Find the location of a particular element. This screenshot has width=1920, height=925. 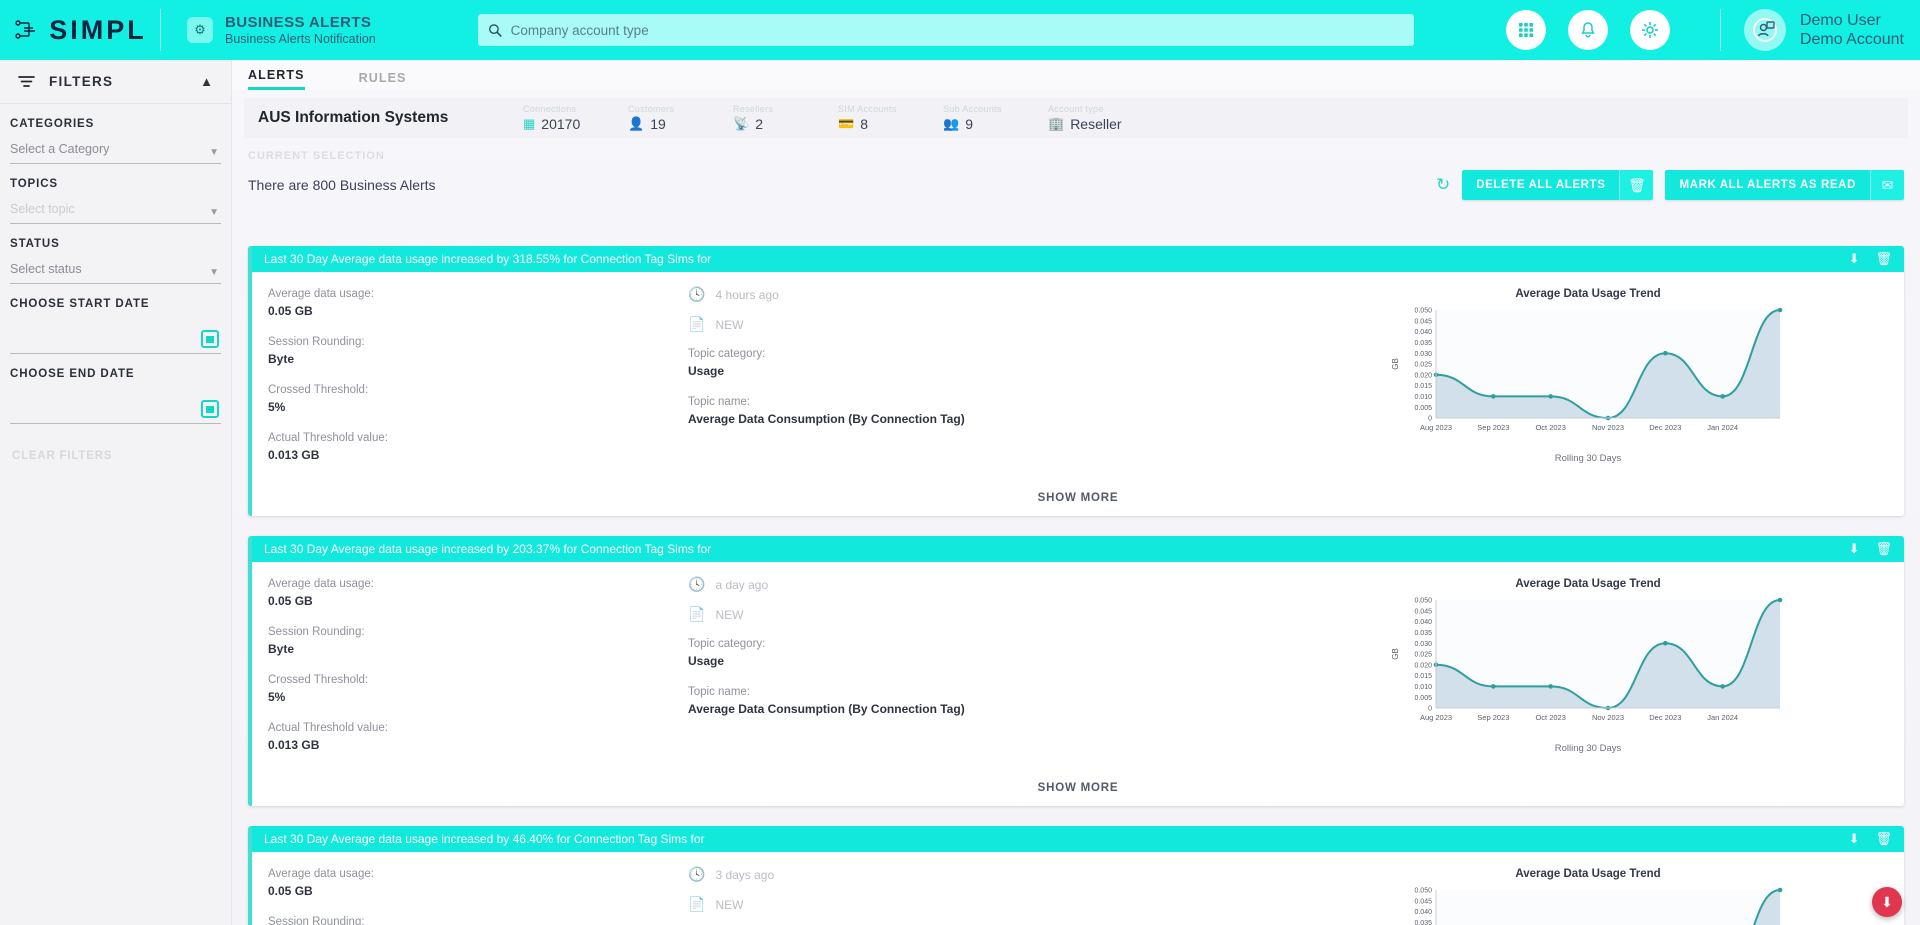

svg-text: 0.025 is located at coordinates (1423, 655).